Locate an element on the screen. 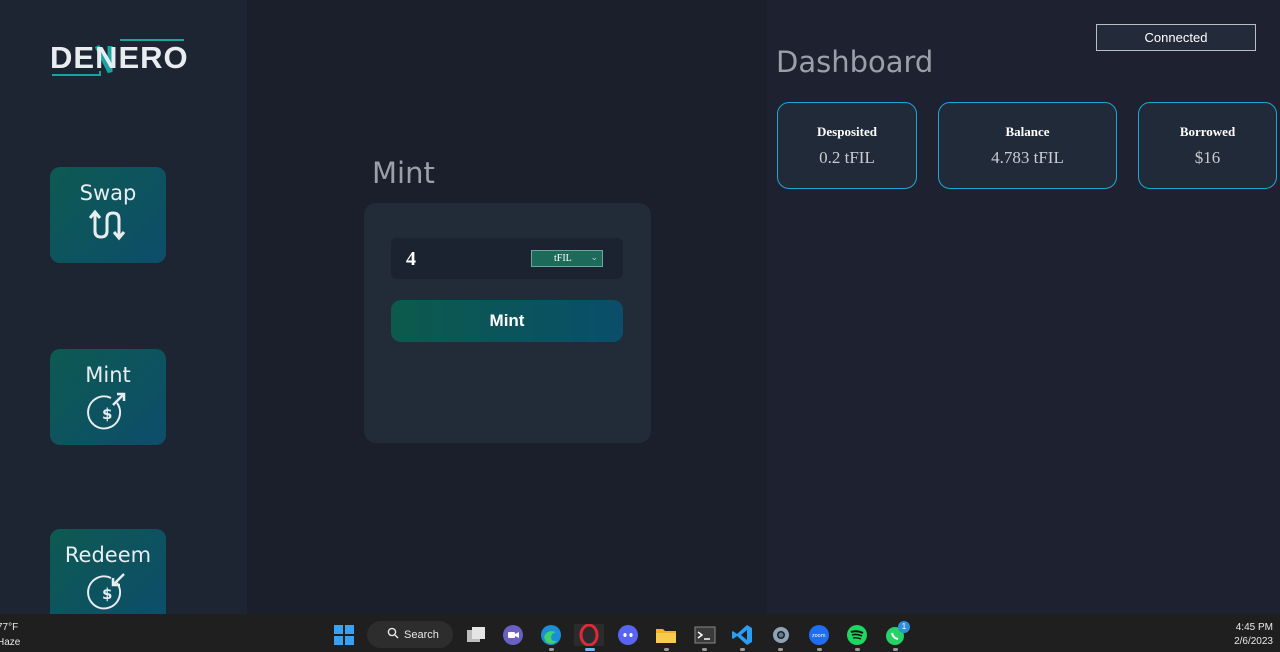  sidebar-item-redeem: Redeem $ is located at coordinates (108, 571).